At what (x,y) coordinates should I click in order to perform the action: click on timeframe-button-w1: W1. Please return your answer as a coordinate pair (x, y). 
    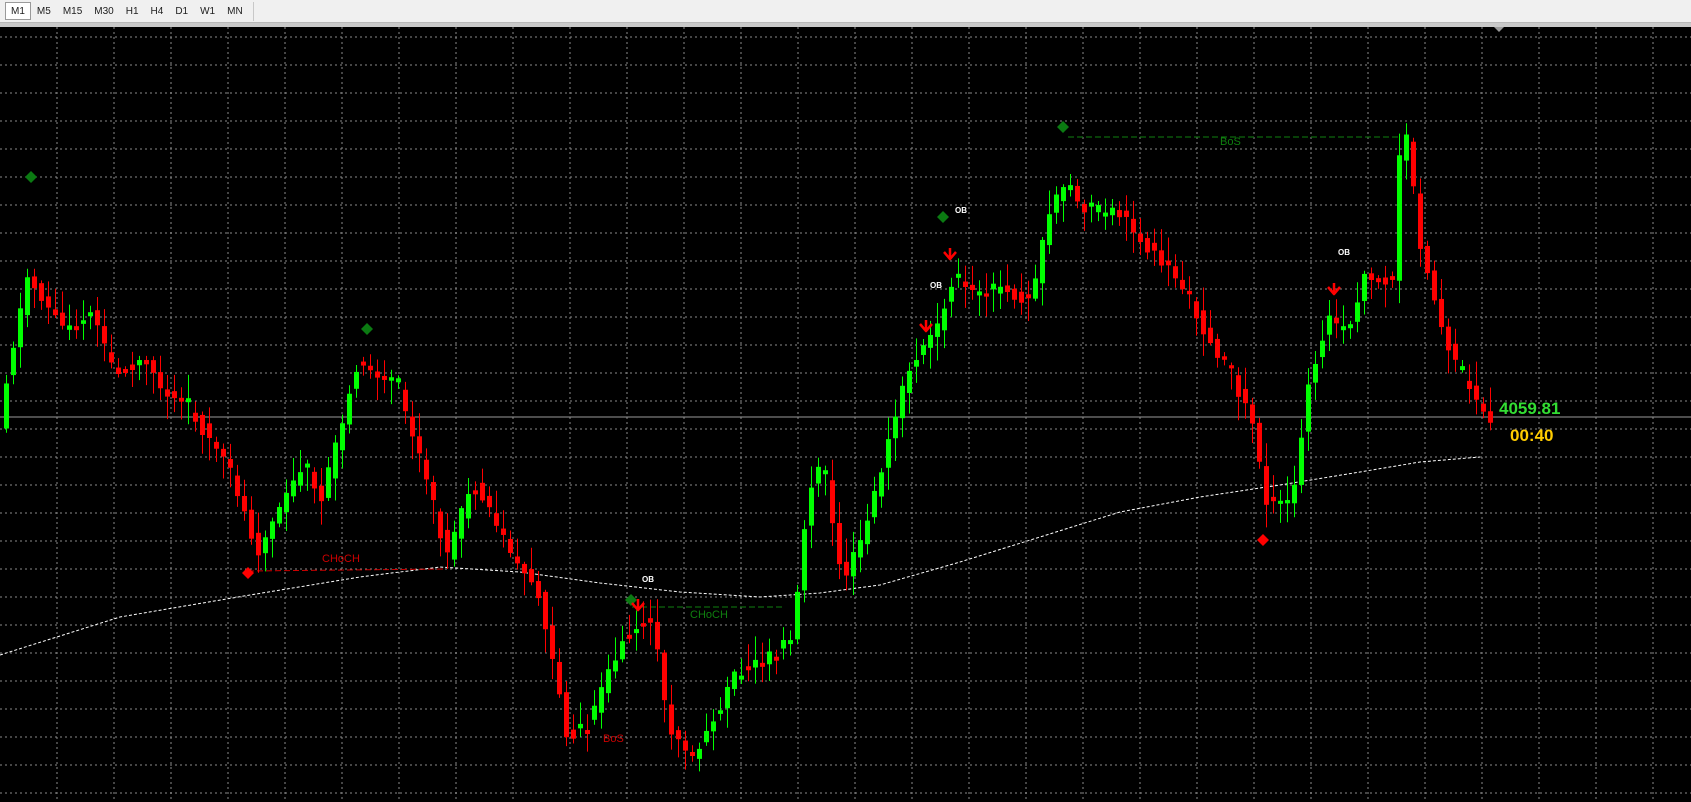
    Looking at the image, I should click on (207, 11).